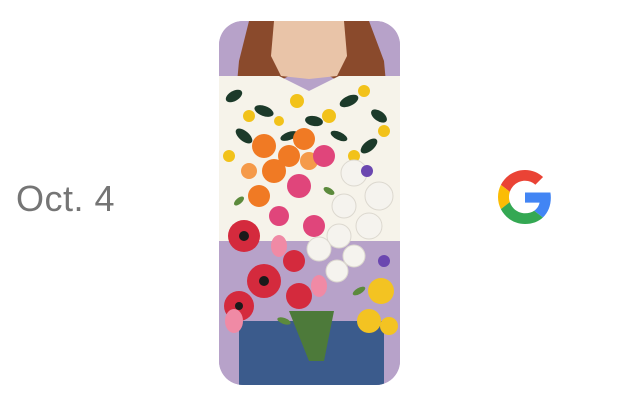 This screenshot has height=413, width=620. I want to click on event-date: Oct. 4, so click(66, 198).